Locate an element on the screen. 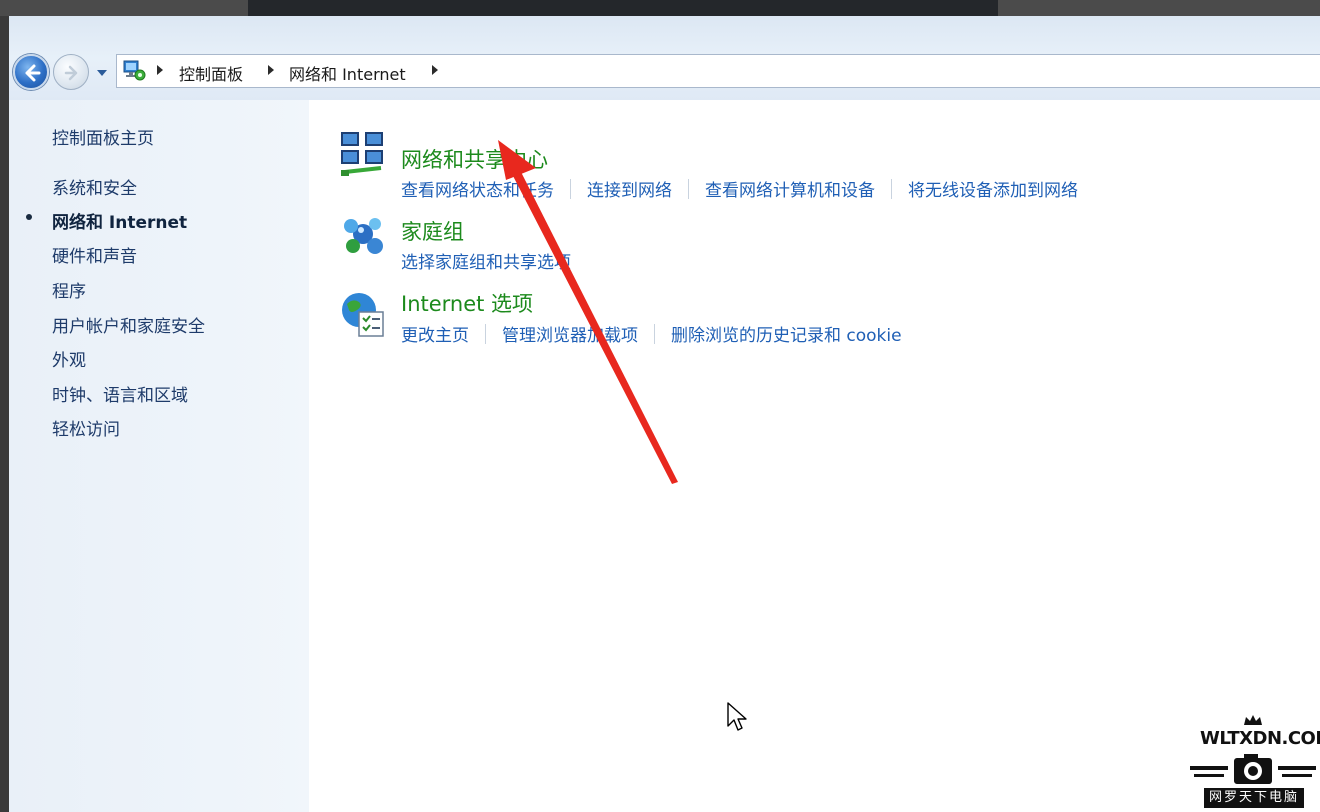 The width and height of the screenshot is (1320, 812). back-arrow-icon is located at coordinates (33, 73).